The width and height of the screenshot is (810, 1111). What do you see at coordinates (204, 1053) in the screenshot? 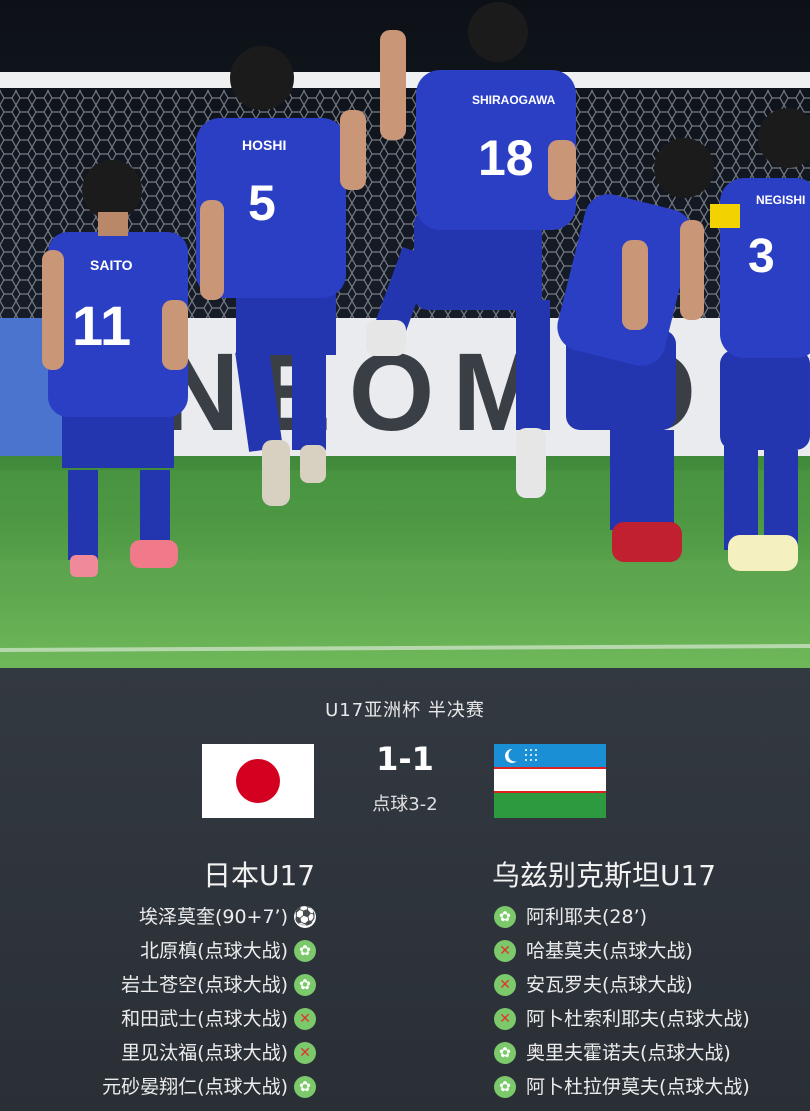
I see `event-text: 里见汰福(点球大战)` at bounding box center [204, 1053].